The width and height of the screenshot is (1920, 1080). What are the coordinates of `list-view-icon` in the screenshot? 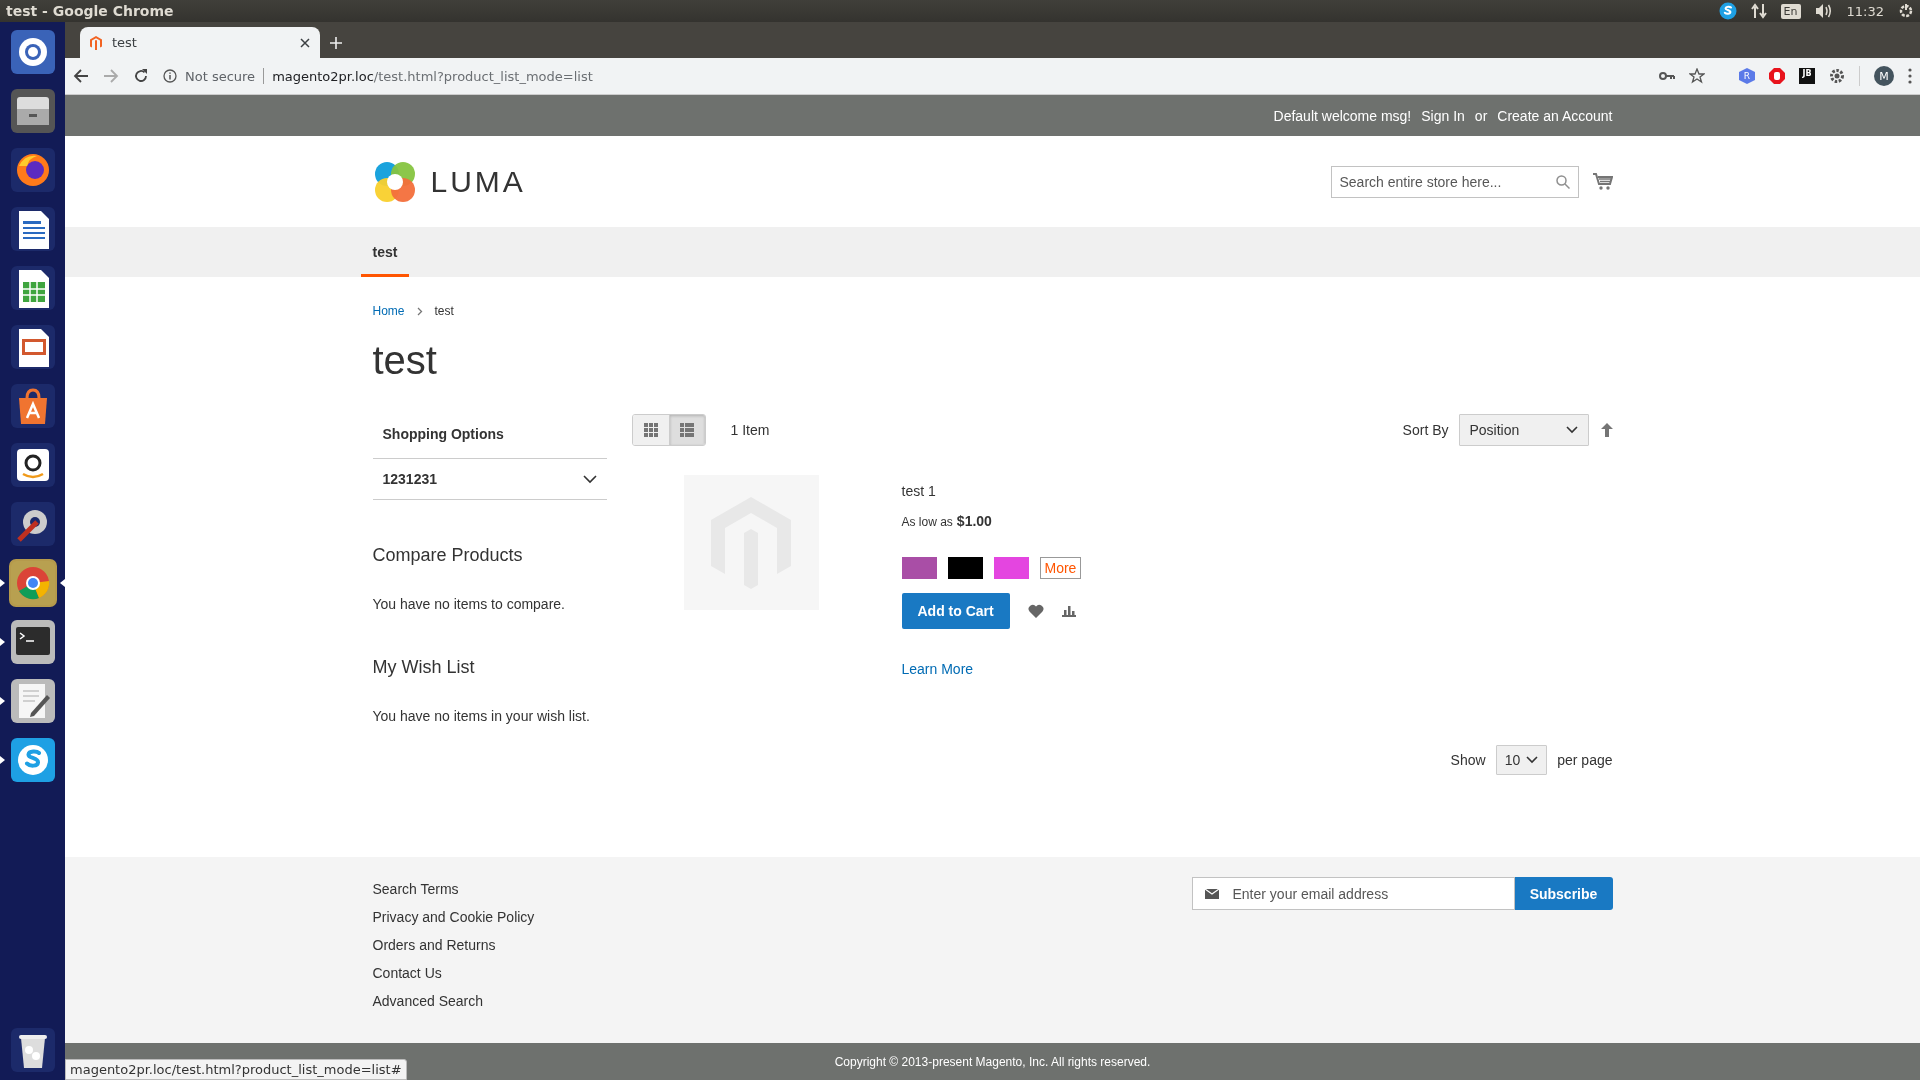 It's located at (687, 430).